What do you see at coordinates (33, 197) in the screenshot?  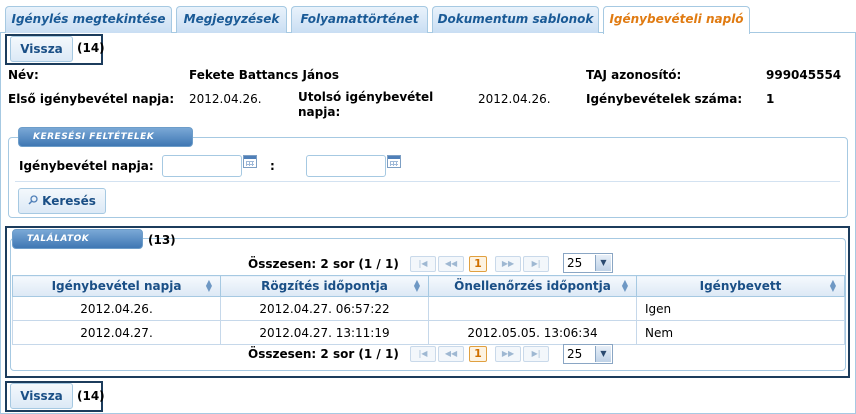 I see `search-icon` at bounding box center [33, 197].